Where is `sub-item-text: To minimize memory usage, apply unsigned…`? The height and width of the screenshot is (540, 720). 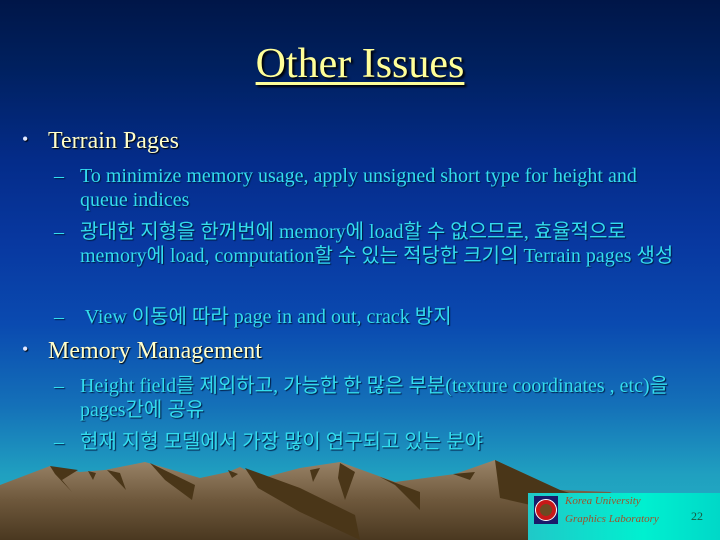
sub-item-text: To minimize memory usage, apply unsigned… is located at coordinates (358, 188).